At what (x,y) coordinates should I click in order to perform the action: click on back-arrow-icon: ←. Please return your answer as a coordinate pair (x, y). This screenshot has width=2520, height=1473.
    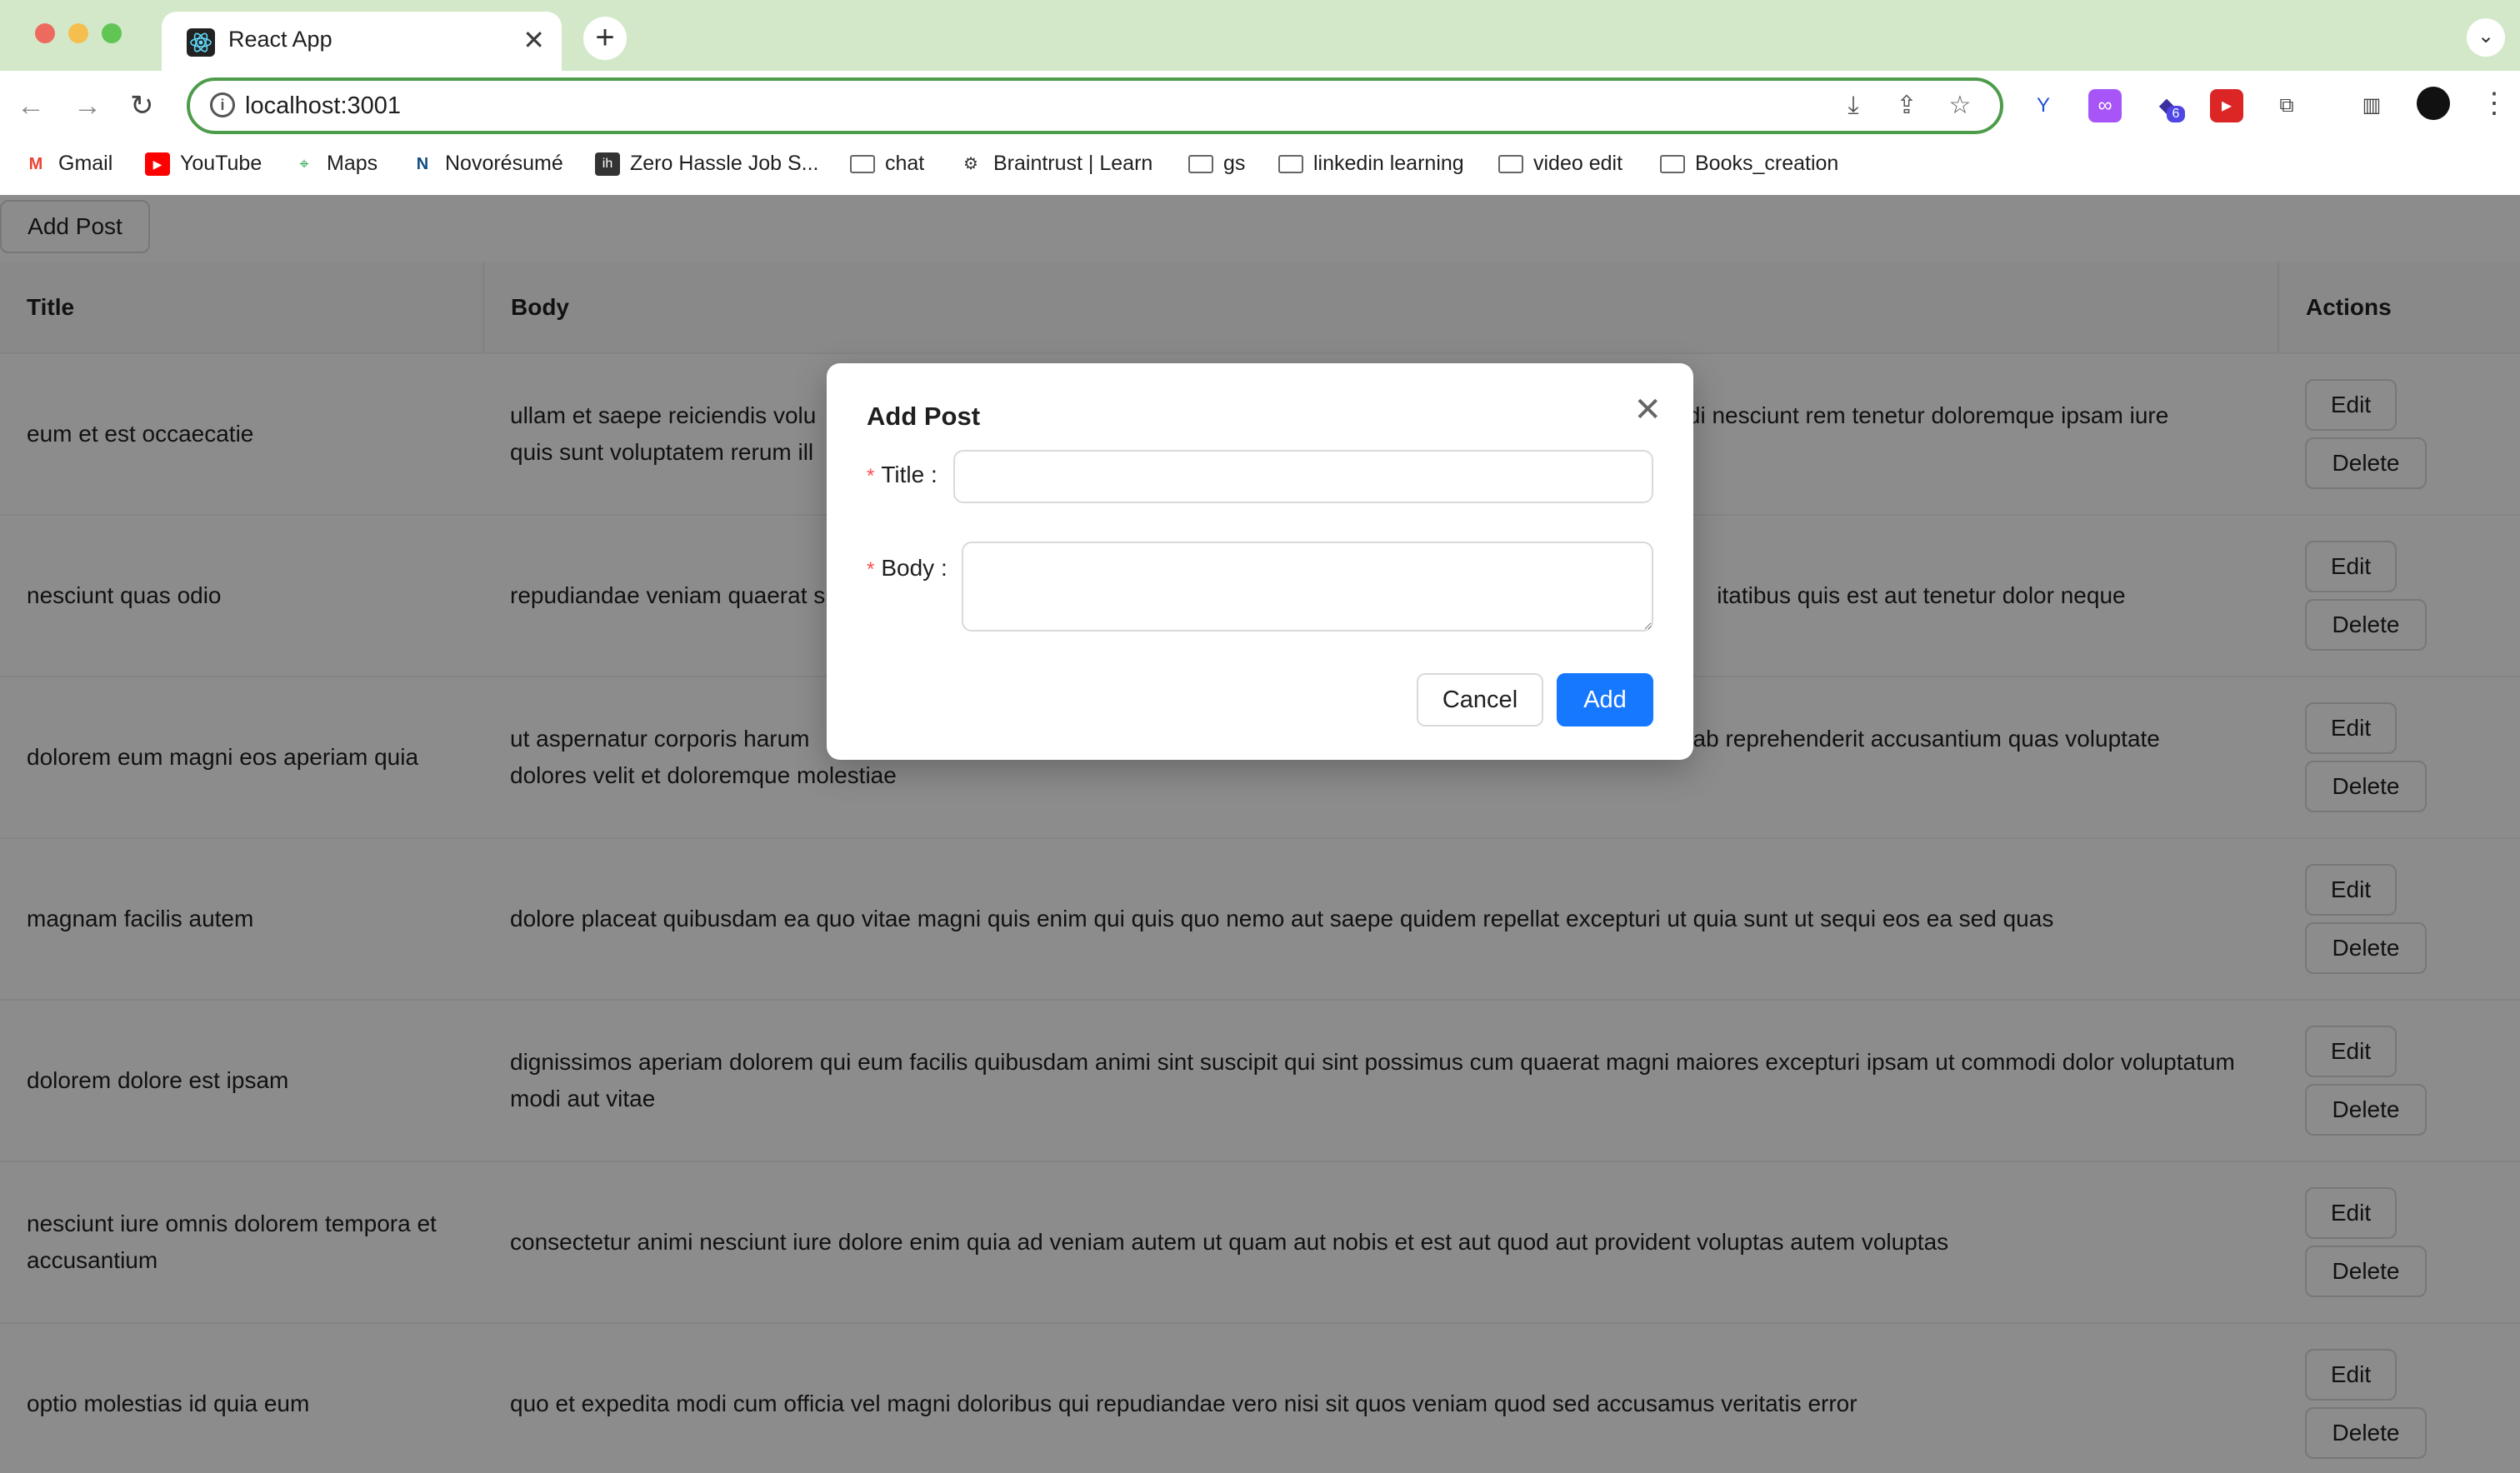
    Looking at the image, I should click on (31, 106).